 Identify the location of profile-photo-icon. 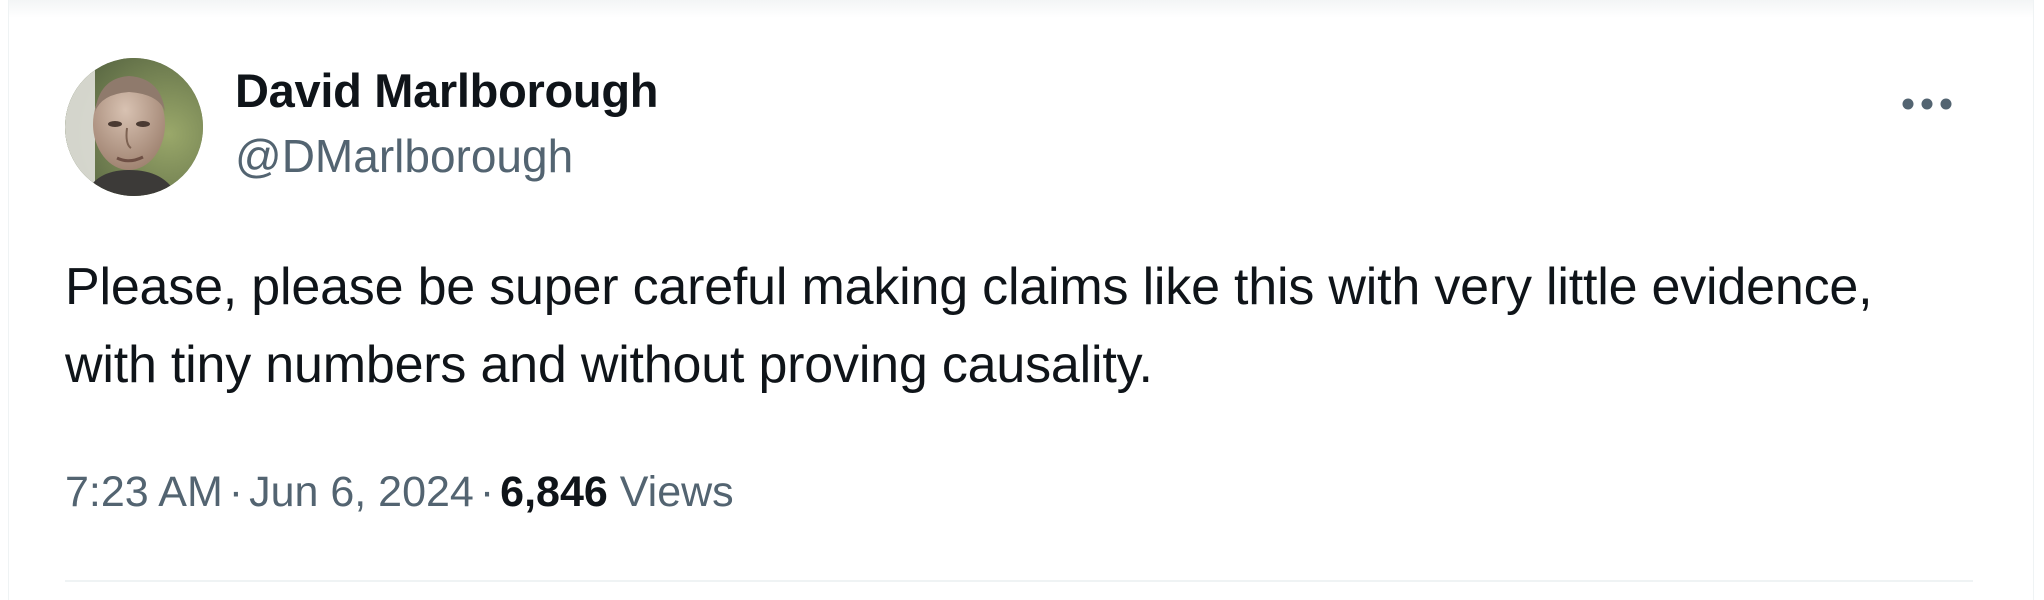
(134, 127).